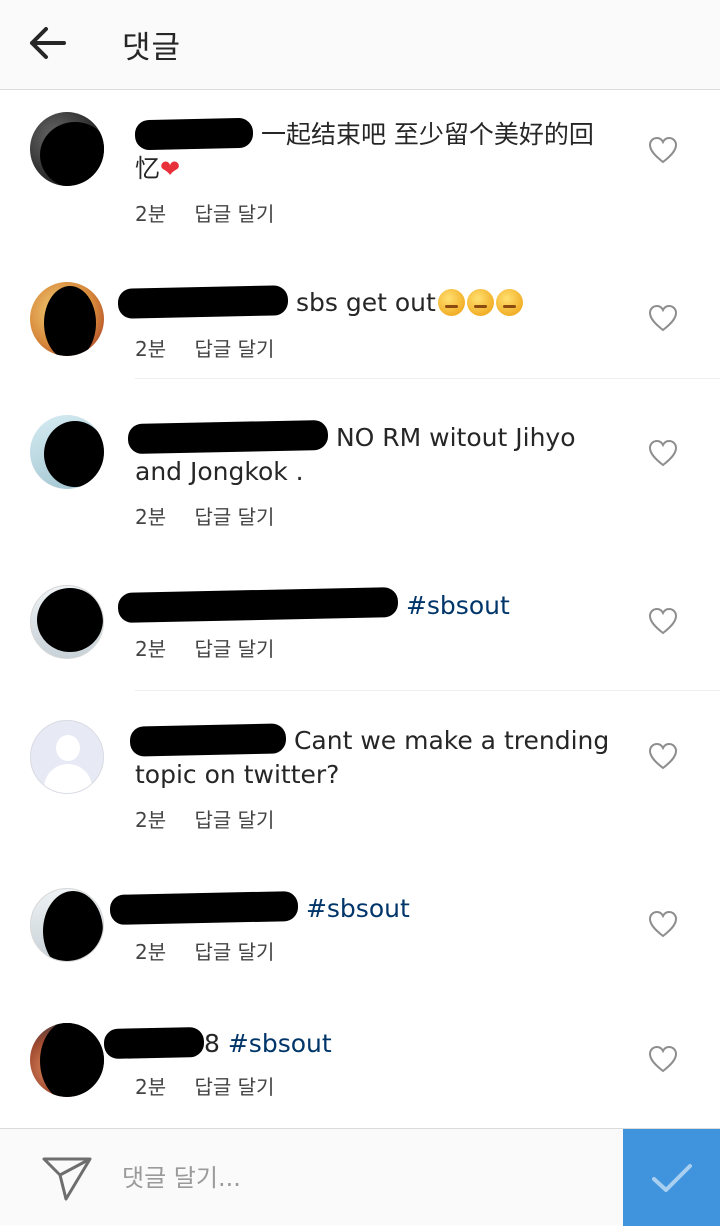 The image size is (720, 1226). Describe the element at coordinates (219, 471) in the screenshot. I see `comment-body-continued: and Jongkok .` at that location.